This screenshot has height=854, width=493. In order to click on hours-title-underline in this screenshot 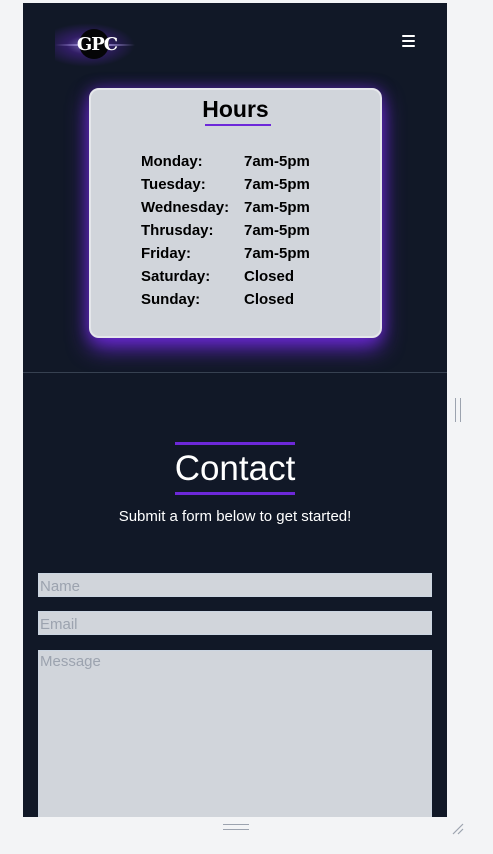, I will do `click(238, 125)`.